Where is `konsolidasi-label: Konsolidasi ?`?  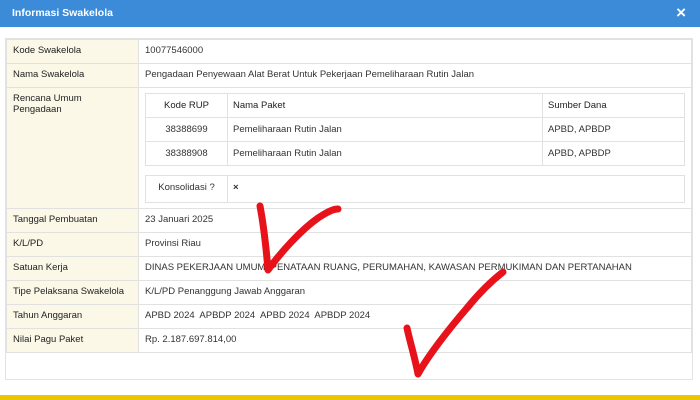
konsolidasi-label: Konsolidasi ? is located at coordinates (186, 189).